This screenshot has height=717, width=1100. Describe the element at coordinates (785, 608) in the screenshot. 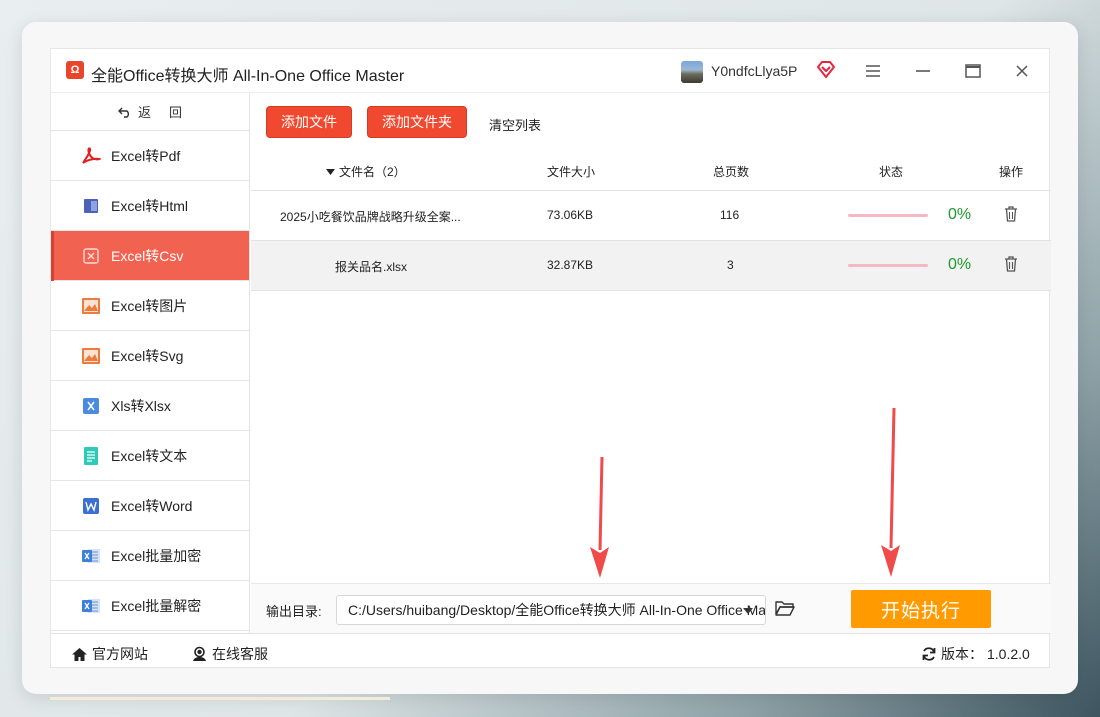

I see `folder-open-icon` at that location.